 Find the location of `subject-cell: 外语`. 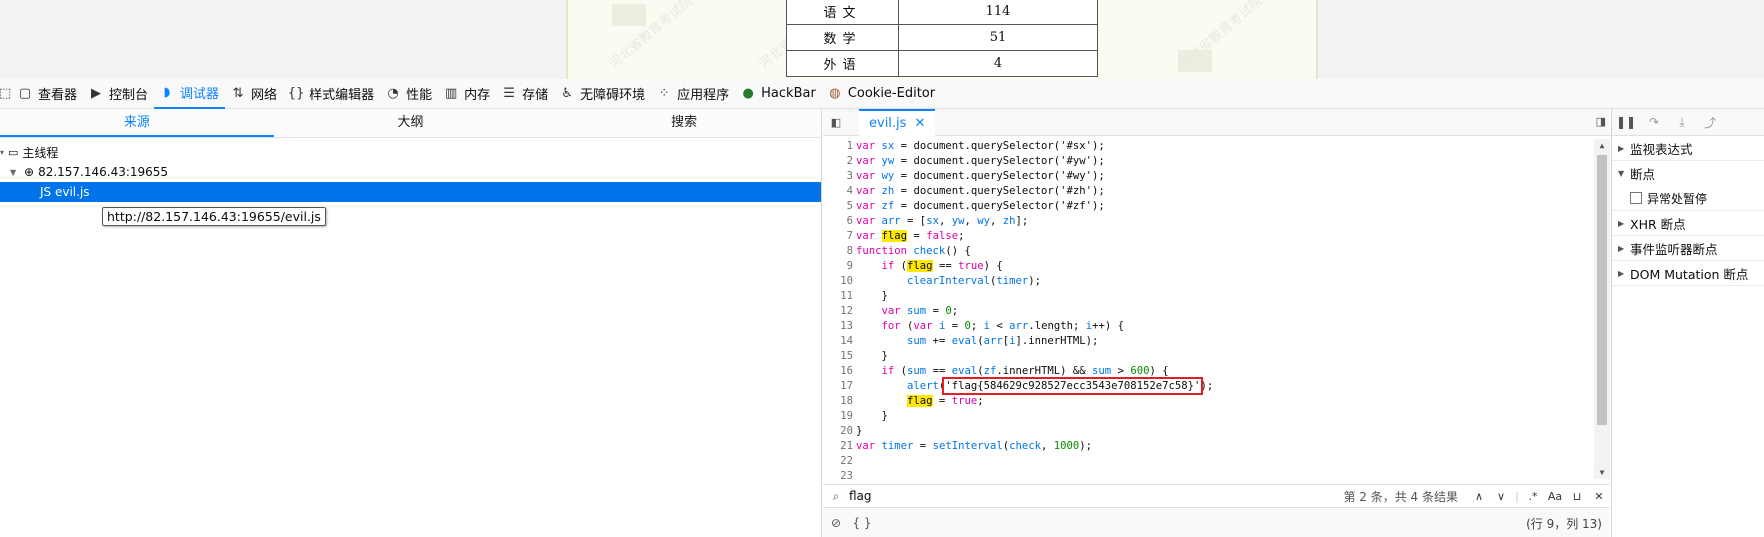

subject-cell: 外语 is located at coordinates (842, 63).